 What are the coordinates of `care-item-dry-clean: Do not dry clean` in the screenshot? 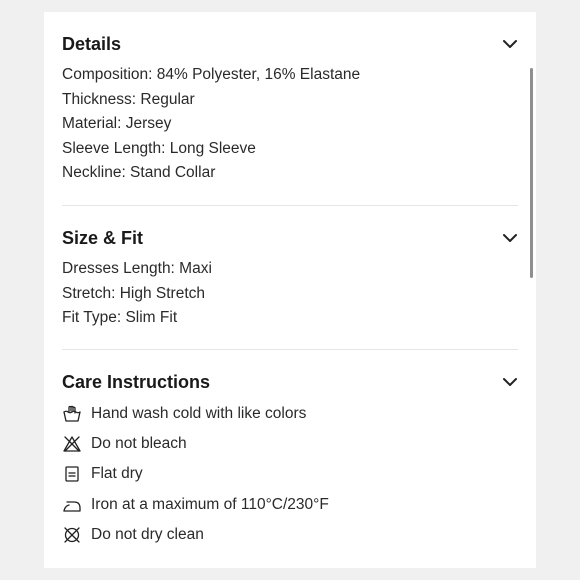 It's located at (290, 535).